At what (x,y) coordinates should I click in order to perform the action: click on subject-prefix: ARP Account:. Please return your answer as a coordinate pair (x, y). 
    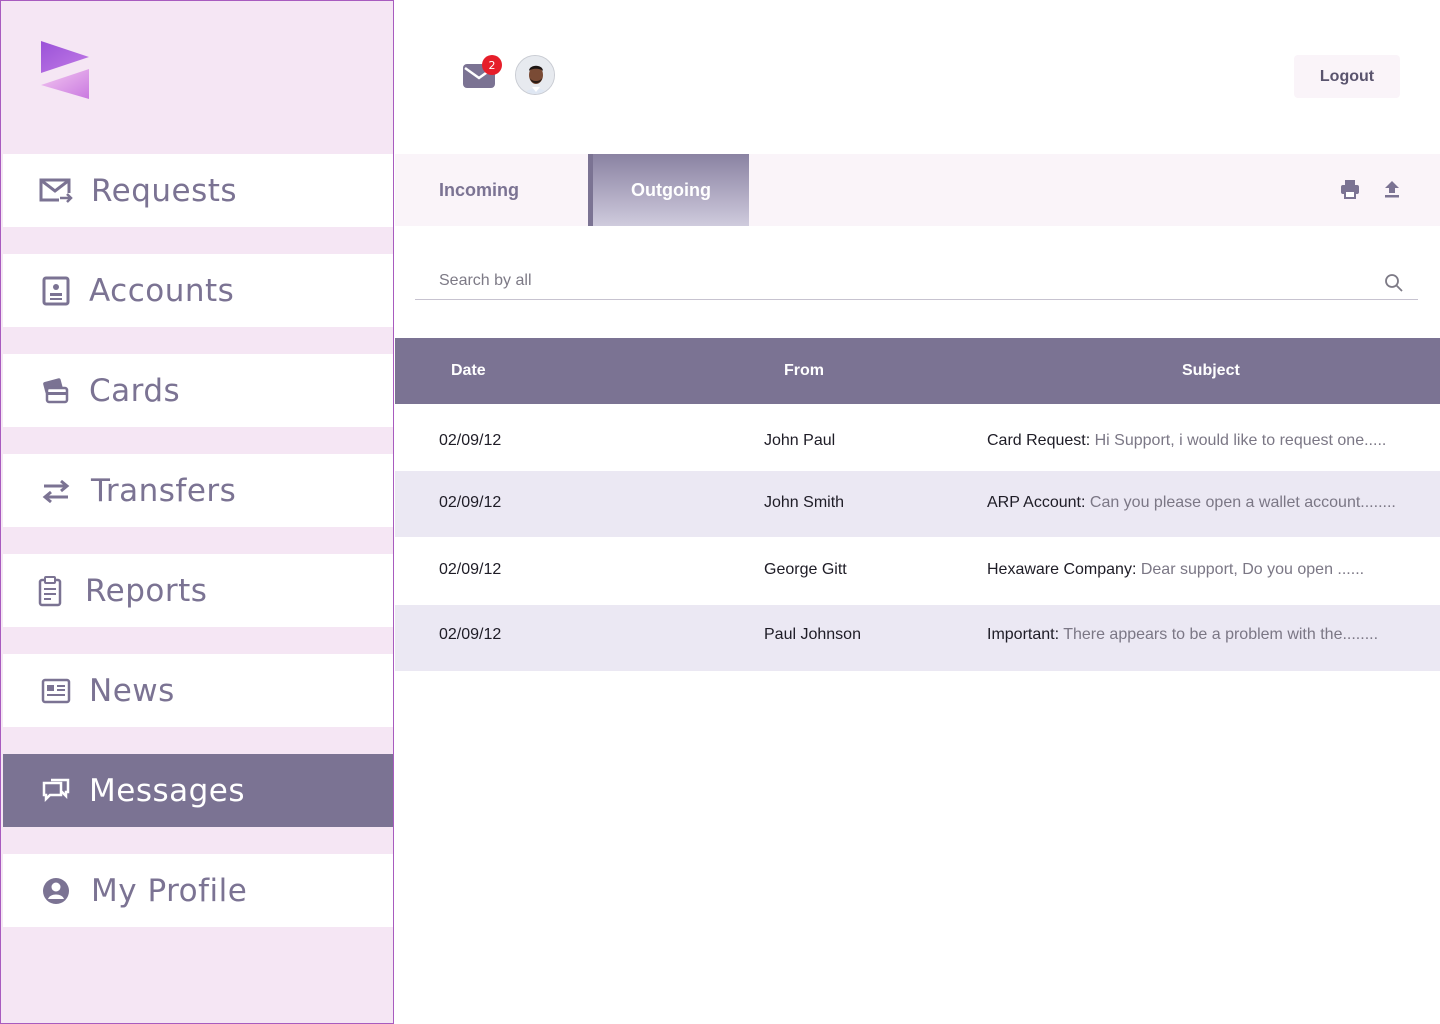
    Looking at the image, I should click on (1036, 502).